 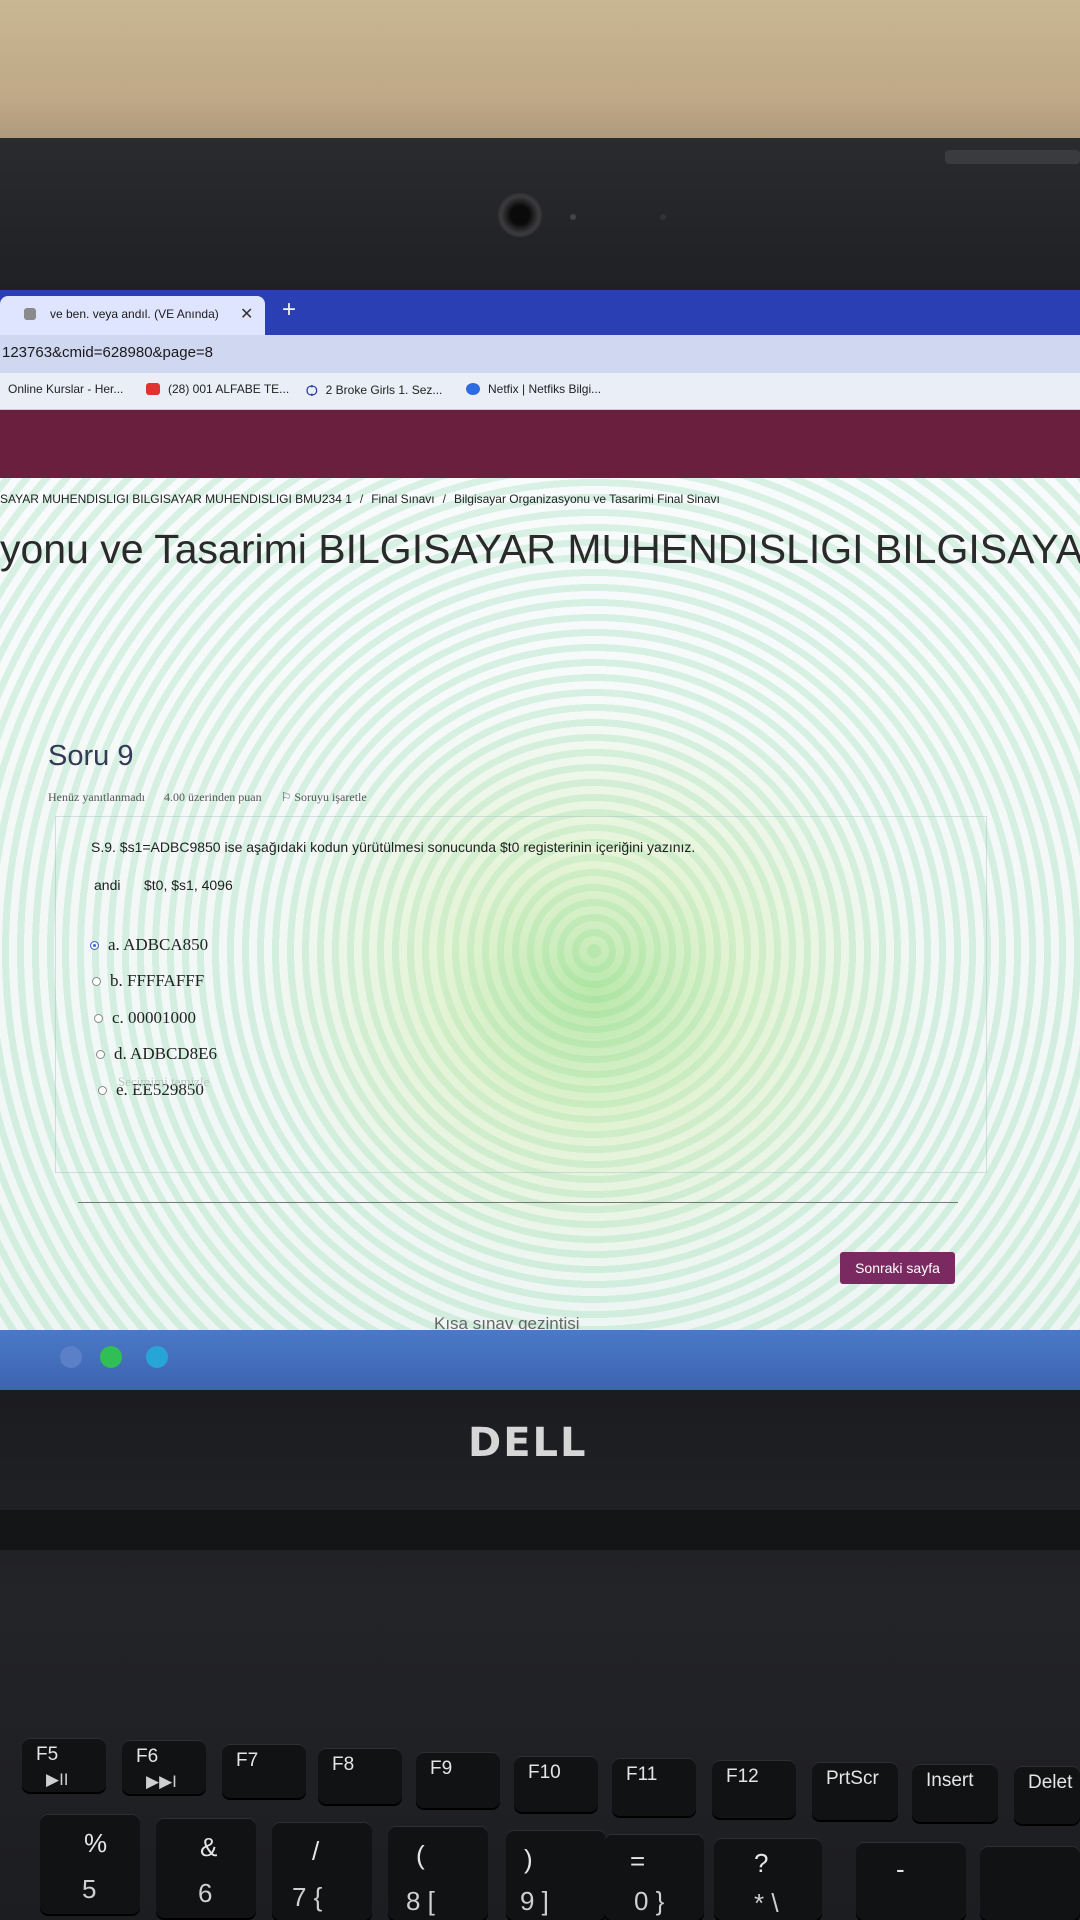 What do you see at coordinates (90, 1864) in the screenshot?
I see `key-5: % 5` at bounding box center [90, 1864].